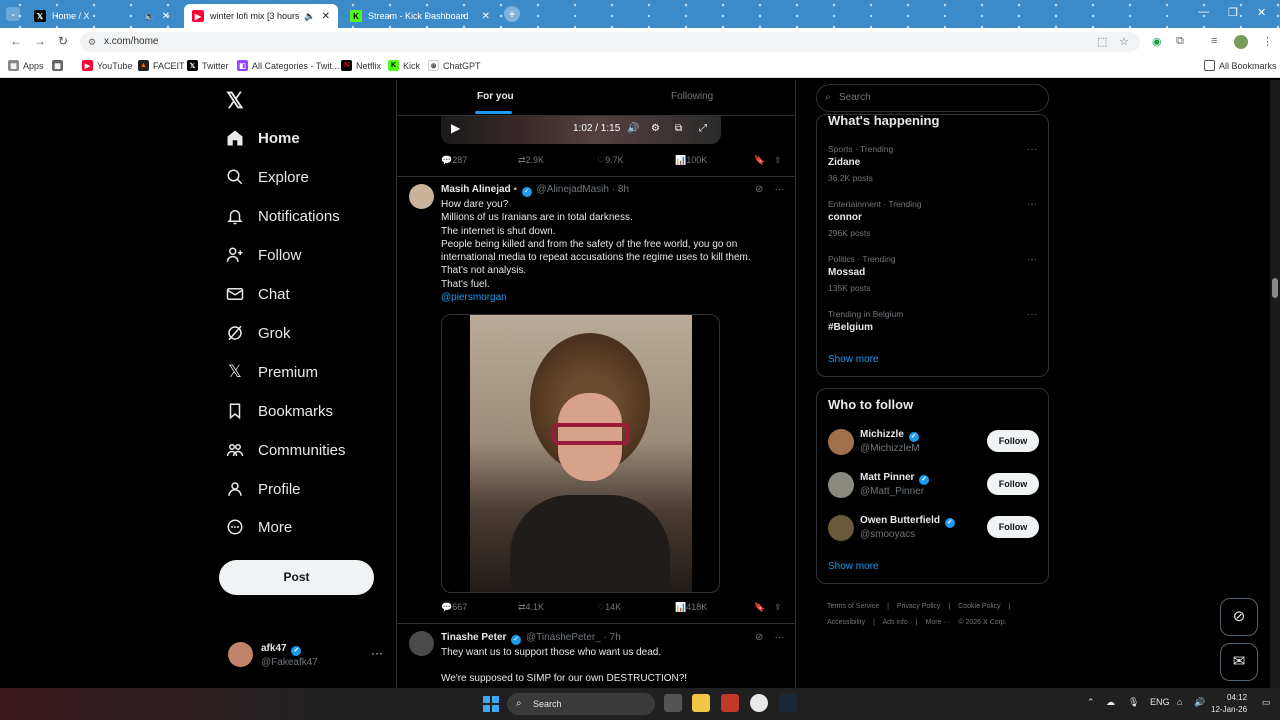 The width and height of the screenshot is (1280, 720). Describe the element at coordinates (404, 65) in the screenshot. I see `bookmark-kick: K Kick` at that location.